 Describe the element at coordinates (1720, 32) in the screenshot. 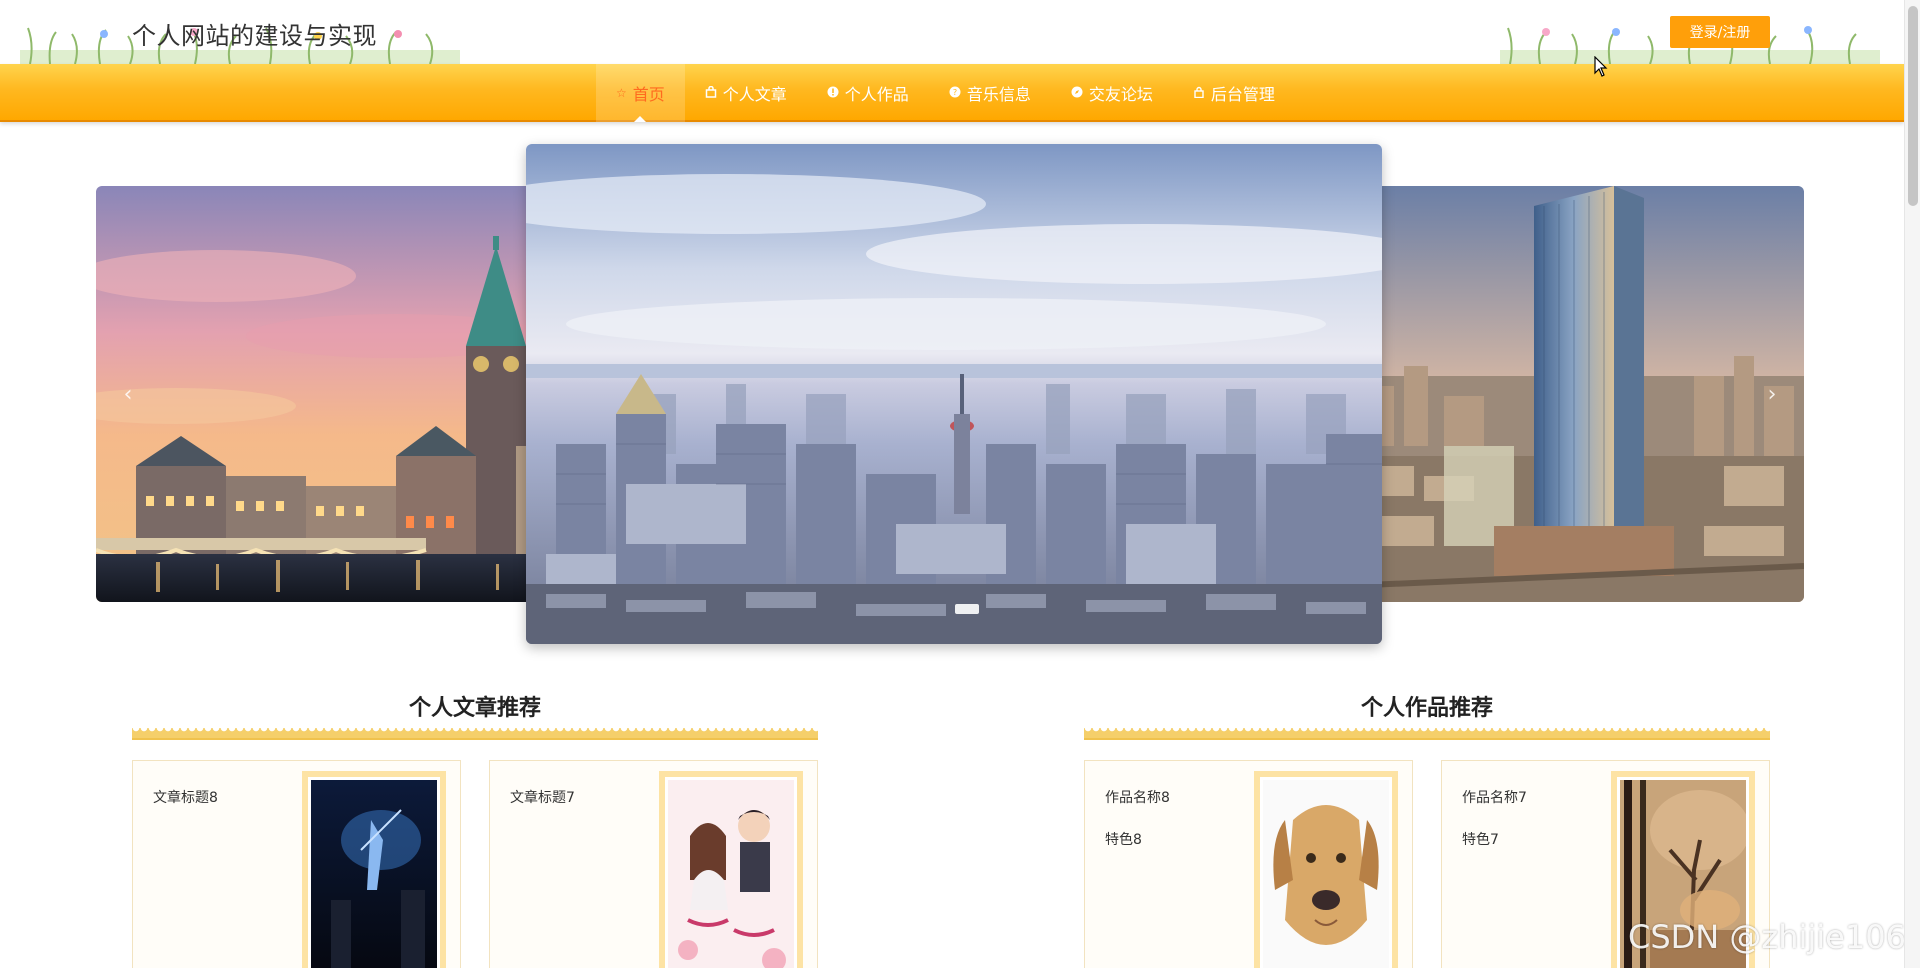

I see `login-register-button: 登录/注册` at that location.